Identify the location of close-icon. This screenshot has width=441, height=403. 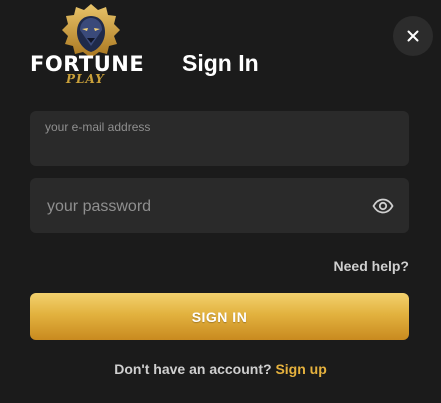
(413, 36).